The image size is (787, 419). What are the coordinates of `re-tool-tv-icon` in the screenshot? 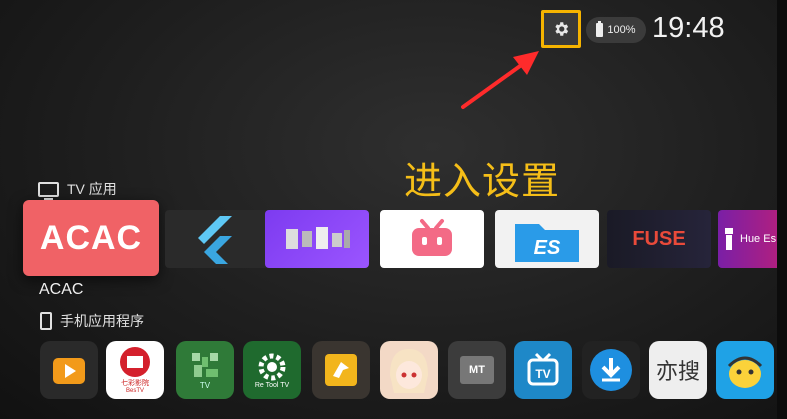 It's located at (272, 366).